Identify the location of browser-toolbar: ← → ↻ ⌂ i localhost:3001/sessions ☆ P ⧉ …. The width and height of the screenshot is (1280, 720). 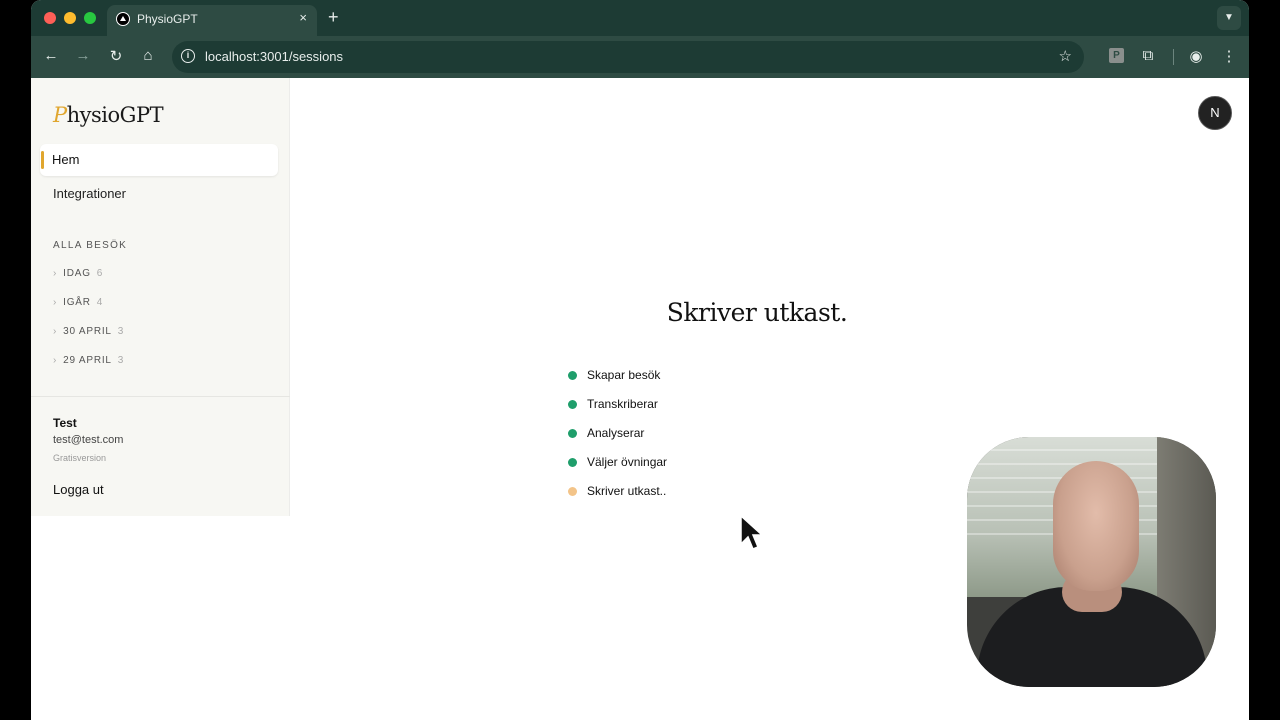
(640, 57).